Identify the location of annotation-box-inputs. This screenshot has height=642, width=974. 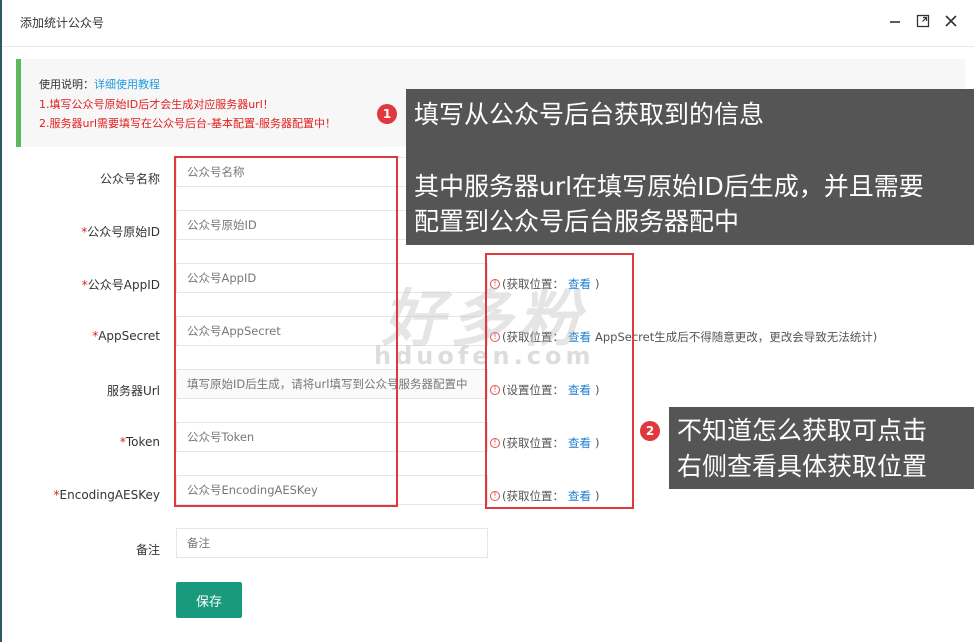
(286, 331).